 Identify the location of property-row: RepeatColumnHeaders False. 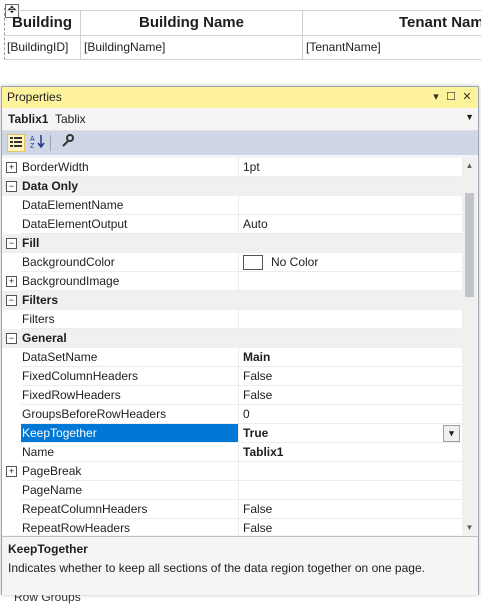
(232, 509).